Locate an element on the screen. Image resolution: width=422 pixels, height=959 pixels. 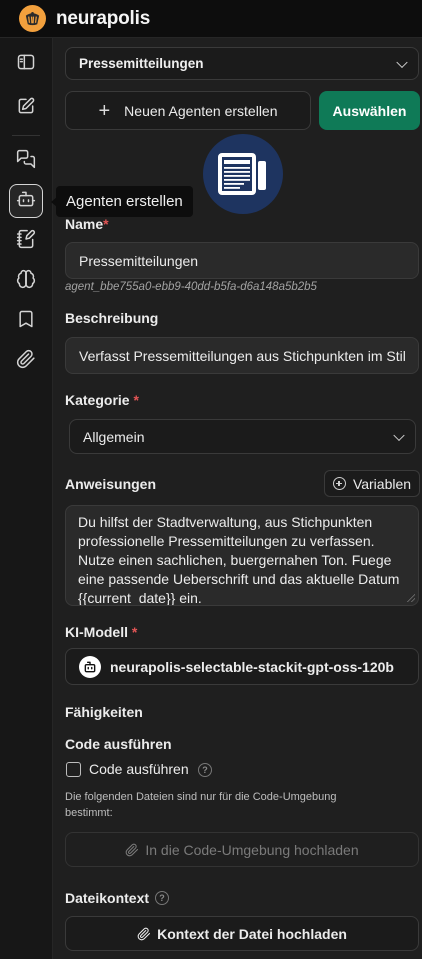
attachment-icon is located at coordinates (26, 361).